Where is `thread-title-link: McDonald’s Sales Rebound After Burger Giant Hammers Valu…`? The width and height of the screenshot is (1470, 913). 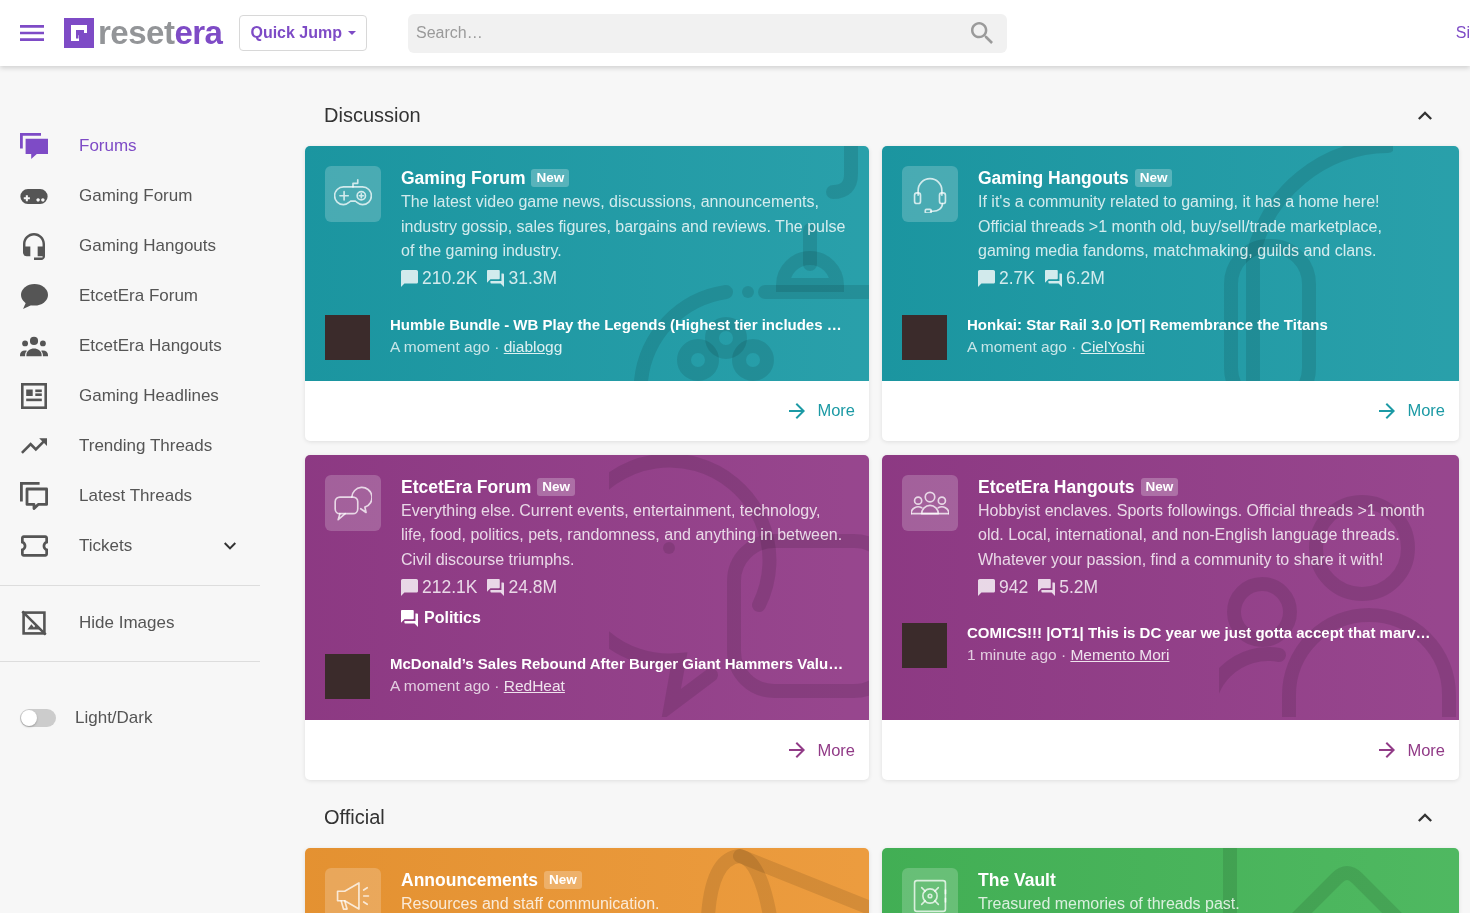
thread-title-link: McDonald’s Sales Rebound After Burger Giant Hammers Valu… is located at coordinates (617, 664).